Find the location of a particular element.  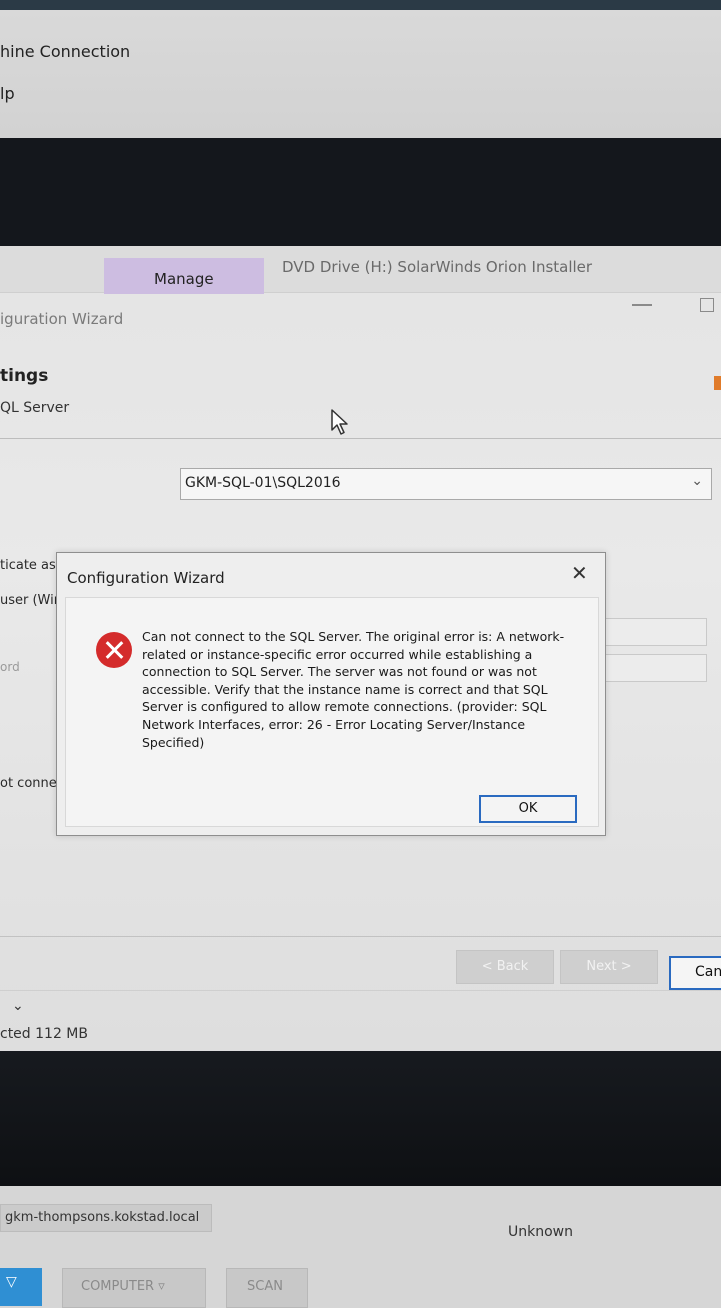

wizard-window-title: iguration Wizard is located at coordinates (62, 319).